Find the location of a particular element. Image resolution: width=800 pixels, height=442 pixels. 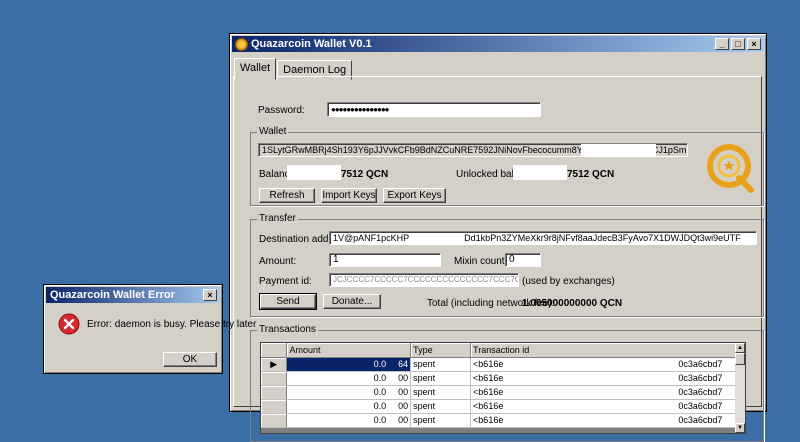

balance-redaction is located at coordinates (314, 172).